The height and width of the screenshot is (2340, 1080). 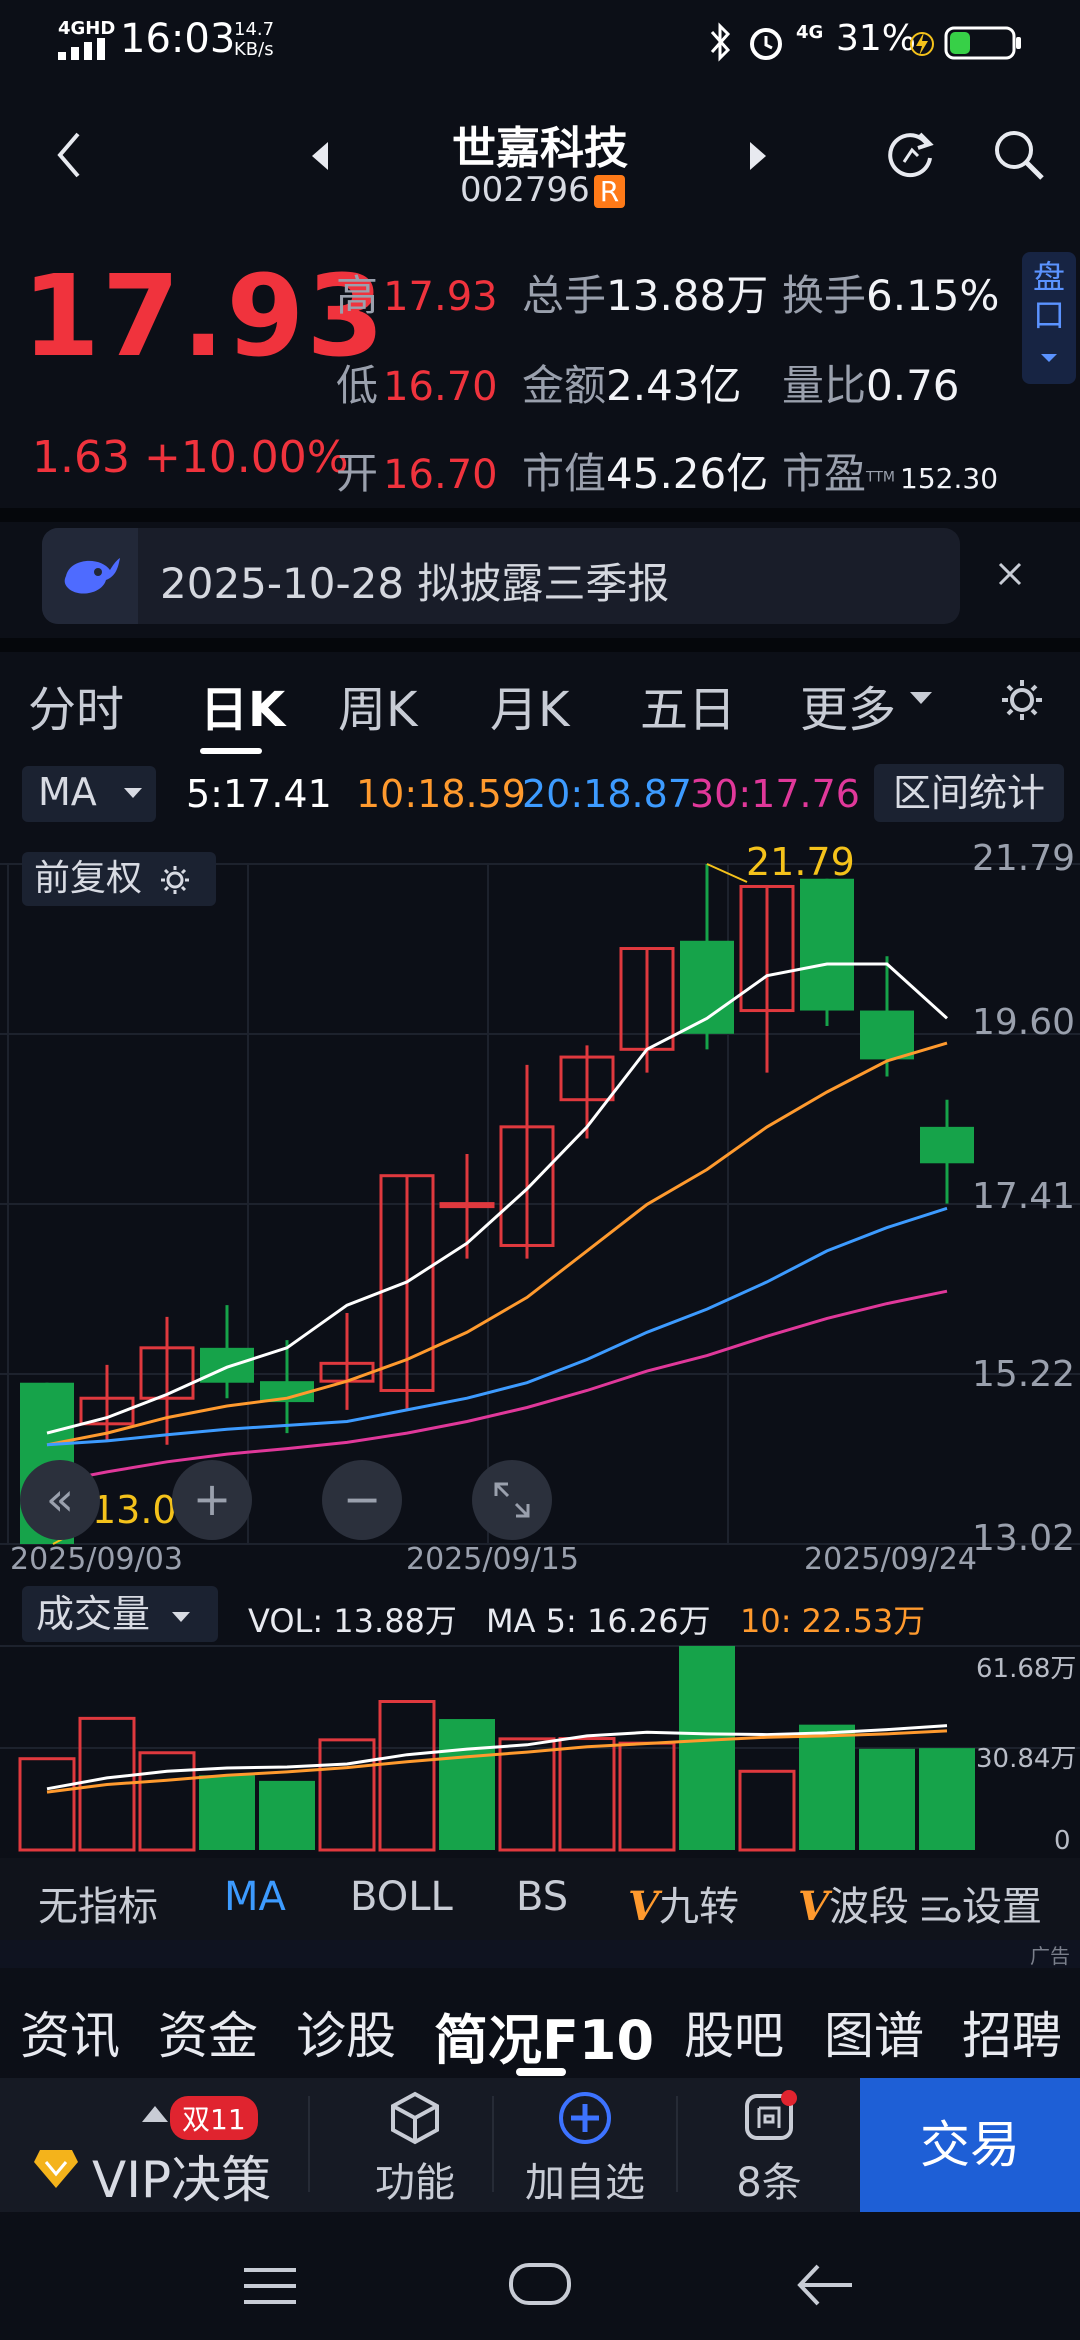 What do you see at coordinates (833, 1621) in the screenshot?
I see `vol-ma10-value: 10: 22.53万` at bounding box center [833, 1621].